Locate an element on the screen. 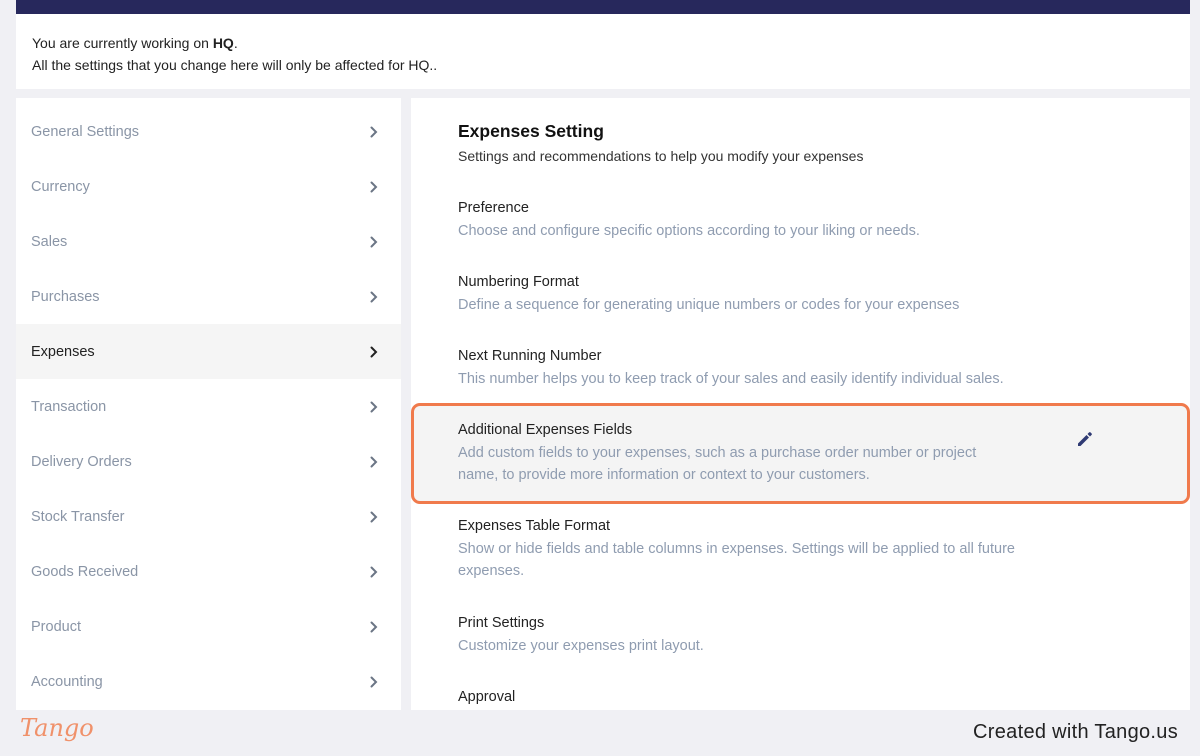  option-title: Next Running Number is located at coordinates (530, 356).